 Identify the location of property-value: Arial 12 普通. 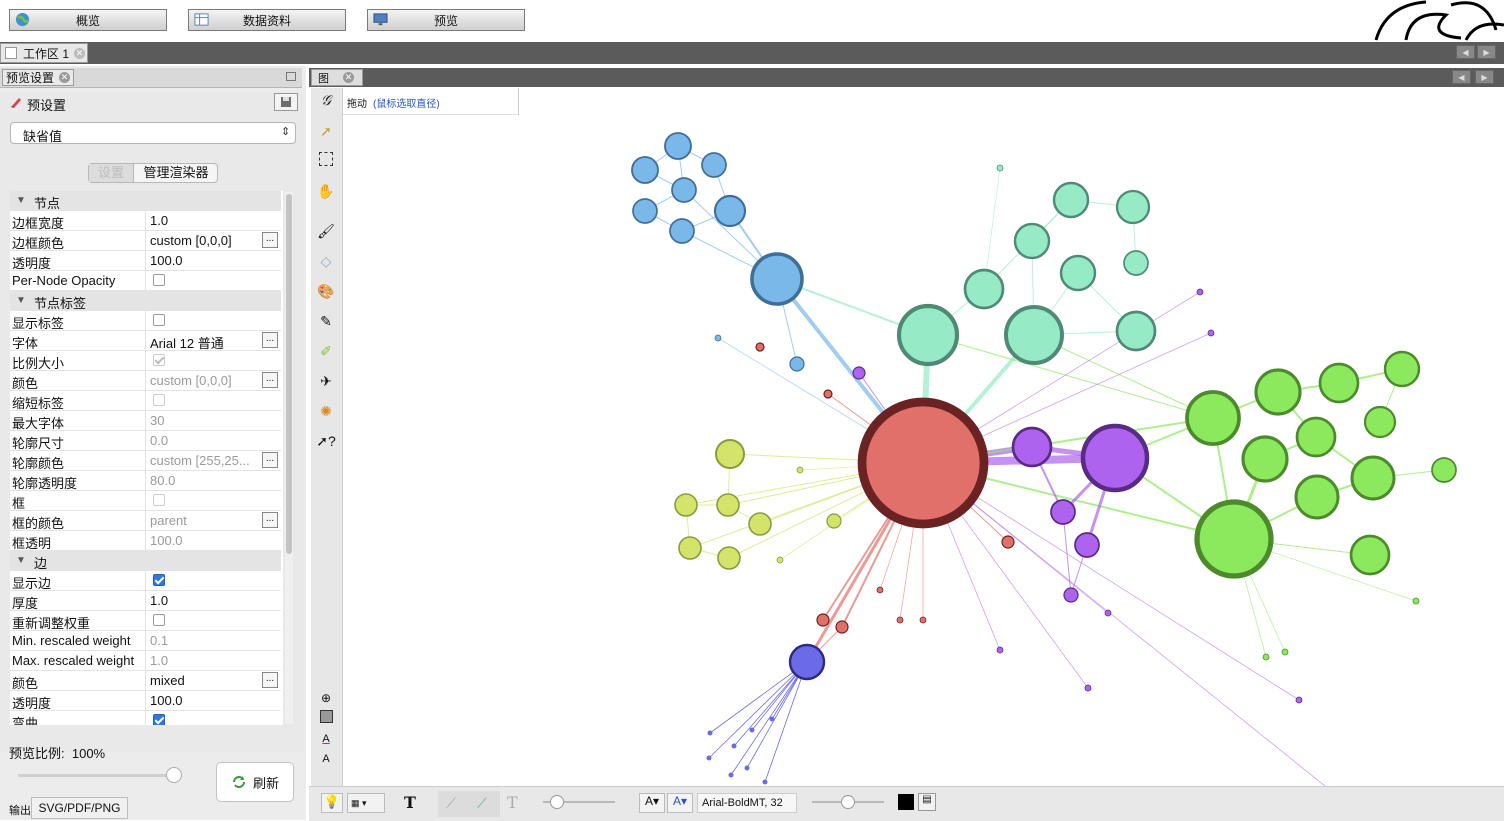
(206, 342).